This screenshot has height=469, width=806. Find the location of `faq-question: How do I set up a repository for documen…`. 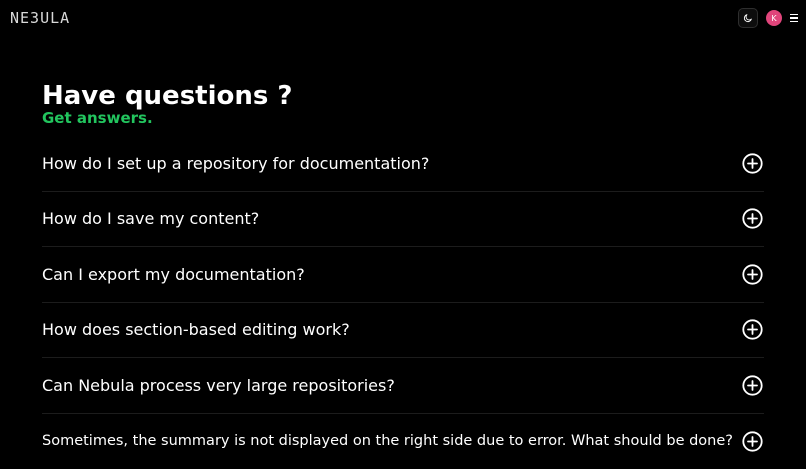

faq-question: How do I set up a repository for documen… is located at coordinates (235, 163).